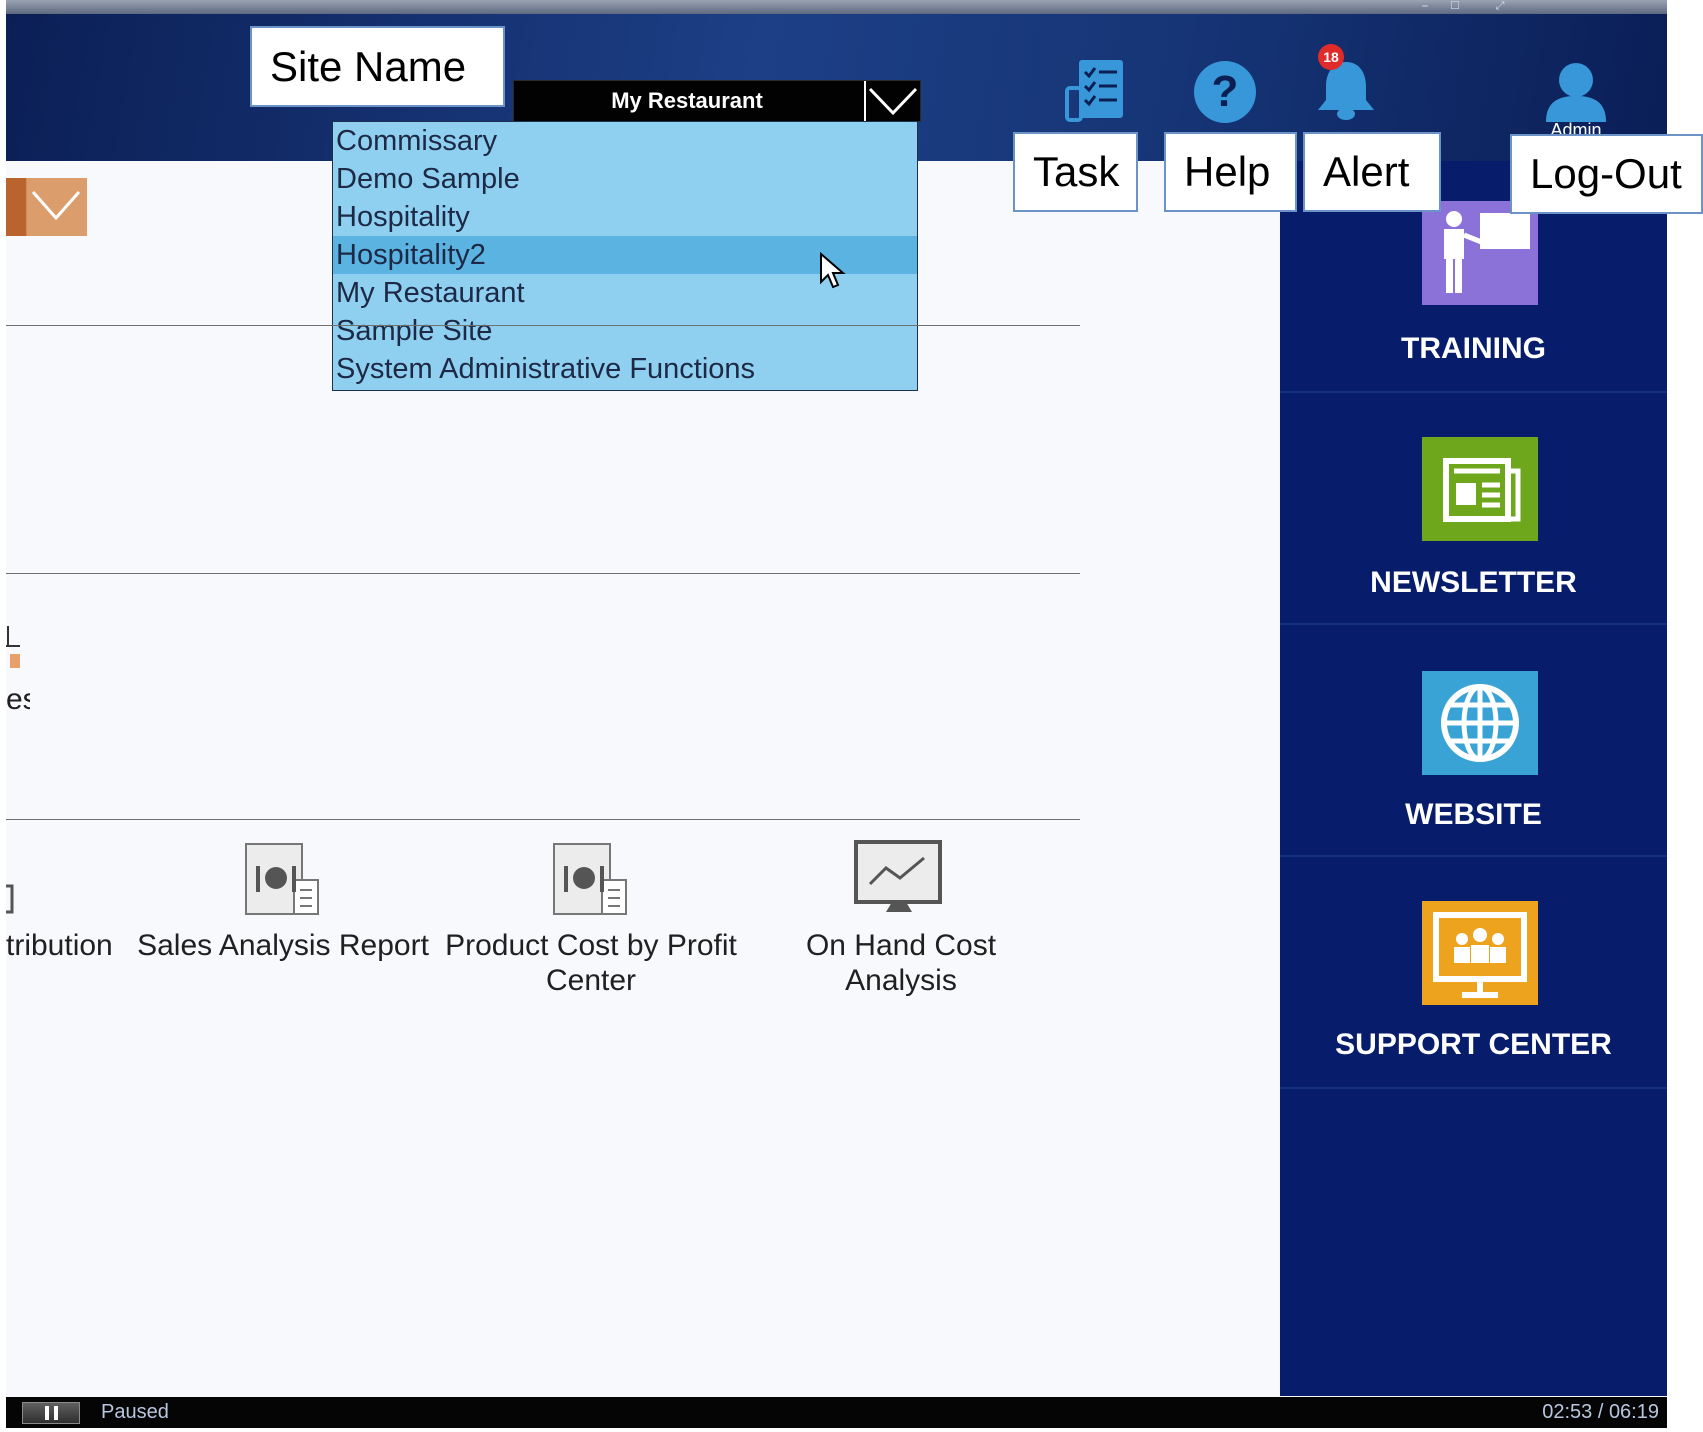 This screenshot has width=1703, height=1432. I want to click on site-option-hospitality: Hospitality, so click(625, 217).